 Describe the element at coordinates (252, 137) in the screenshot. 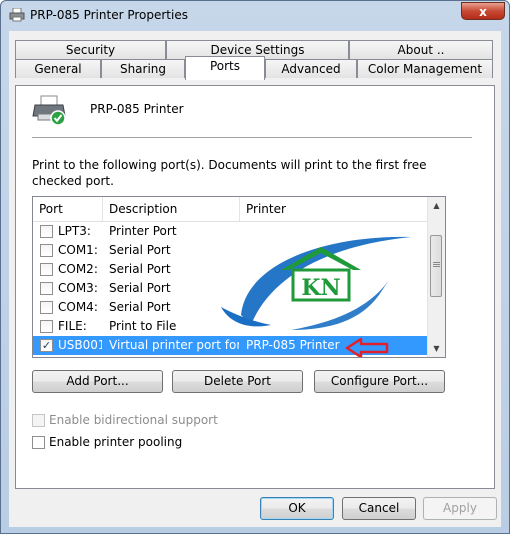

I see `separator` at that location.